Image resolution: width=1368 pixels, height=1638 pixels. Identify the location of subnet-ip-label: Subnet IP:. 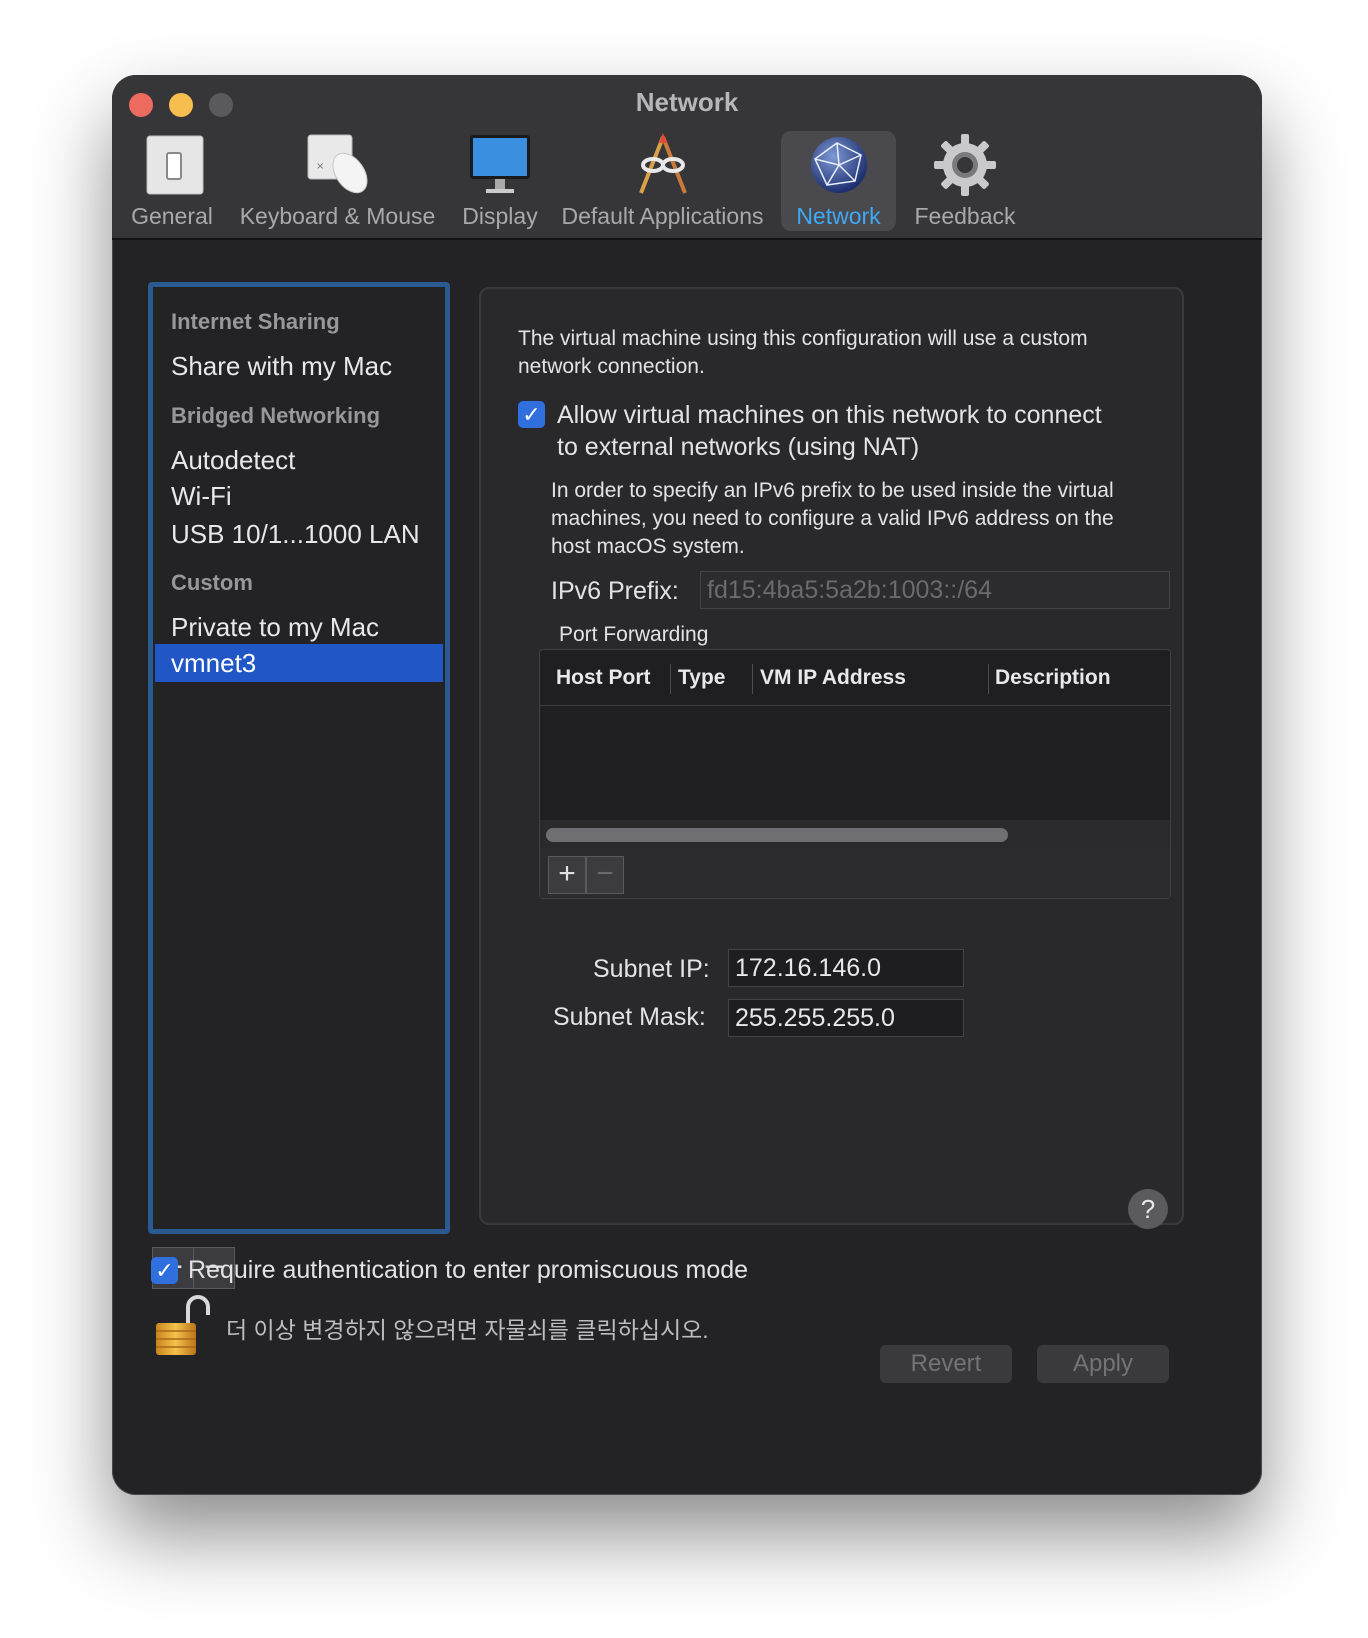
(651, 969).